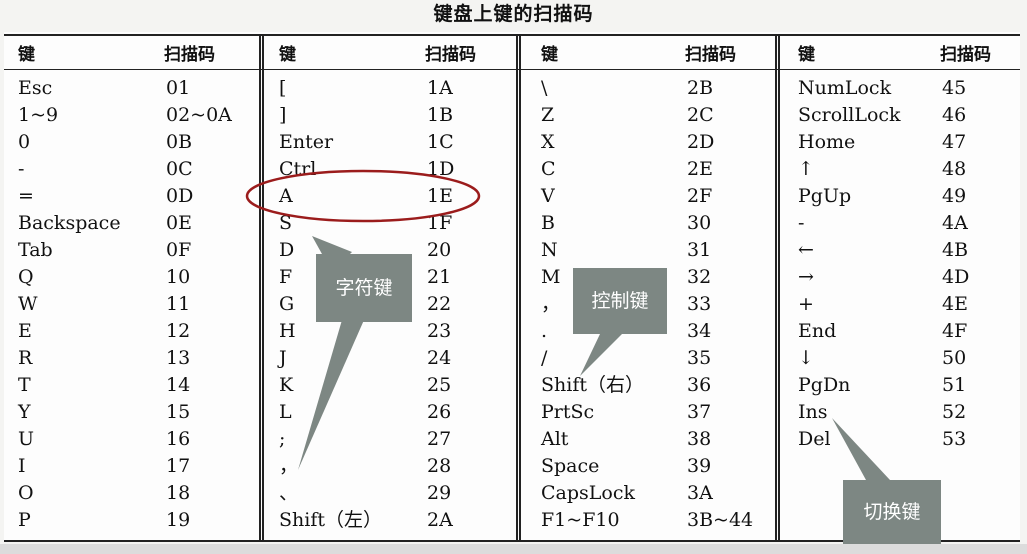 The image size is (1027, 554). I want to click on highlight-ellipse, so click(363, 196).